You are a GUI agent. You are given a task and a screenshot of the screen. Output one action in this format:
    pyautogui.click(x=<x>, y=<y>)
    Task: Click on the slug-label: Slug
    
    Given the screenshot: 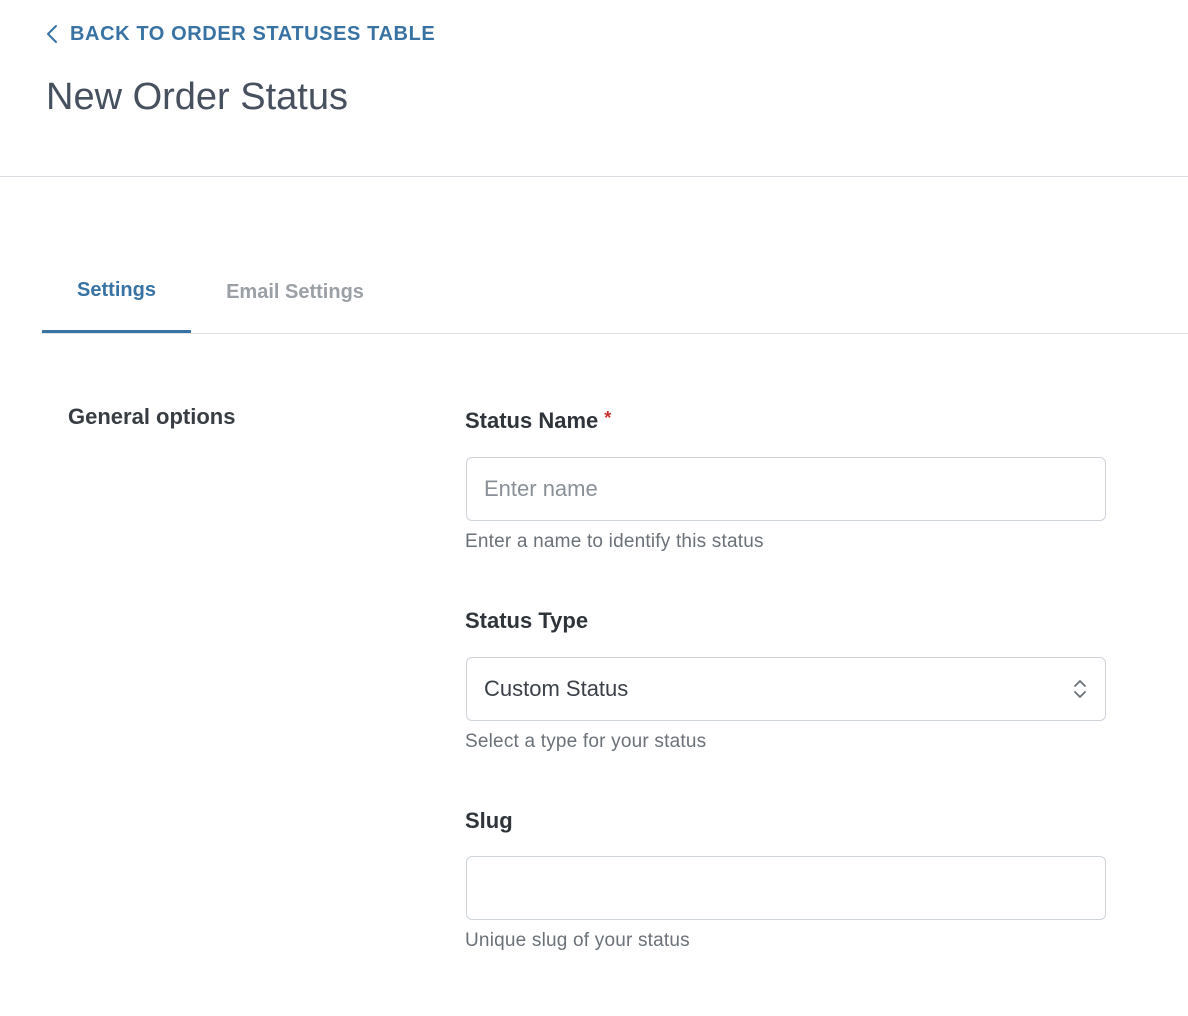 What is the action you would take?
    pyautogui.click(x=489, y=820)
    